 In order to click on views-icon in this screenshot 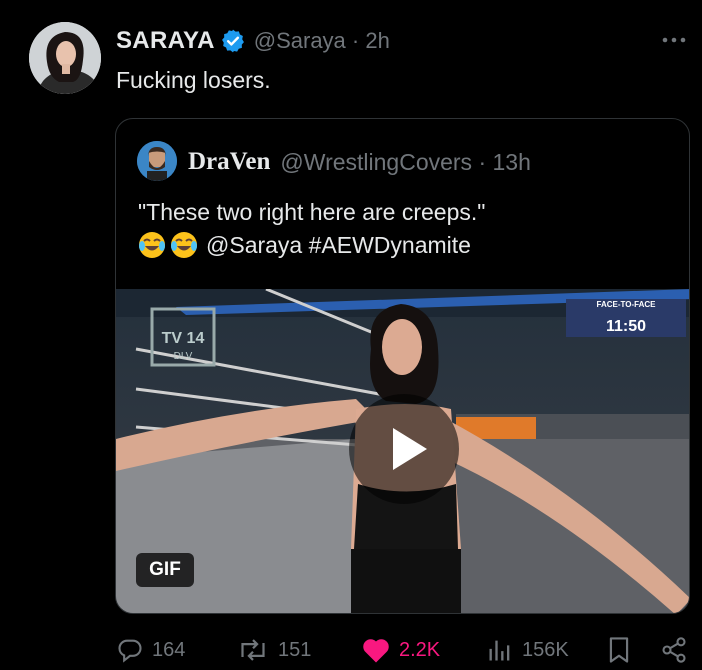, I will do `click(499, 650)`.